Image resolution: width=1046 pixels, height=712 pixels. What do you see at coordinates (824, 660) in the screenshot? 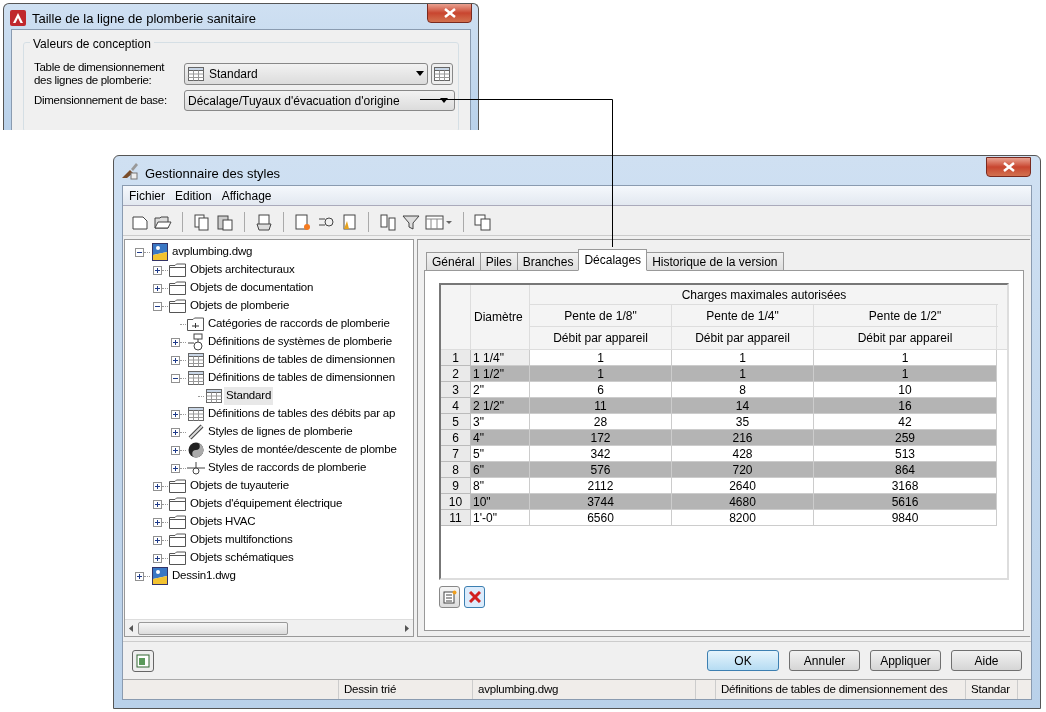
I see `dialog-button: Annuler` at bounding box center [824, 660].